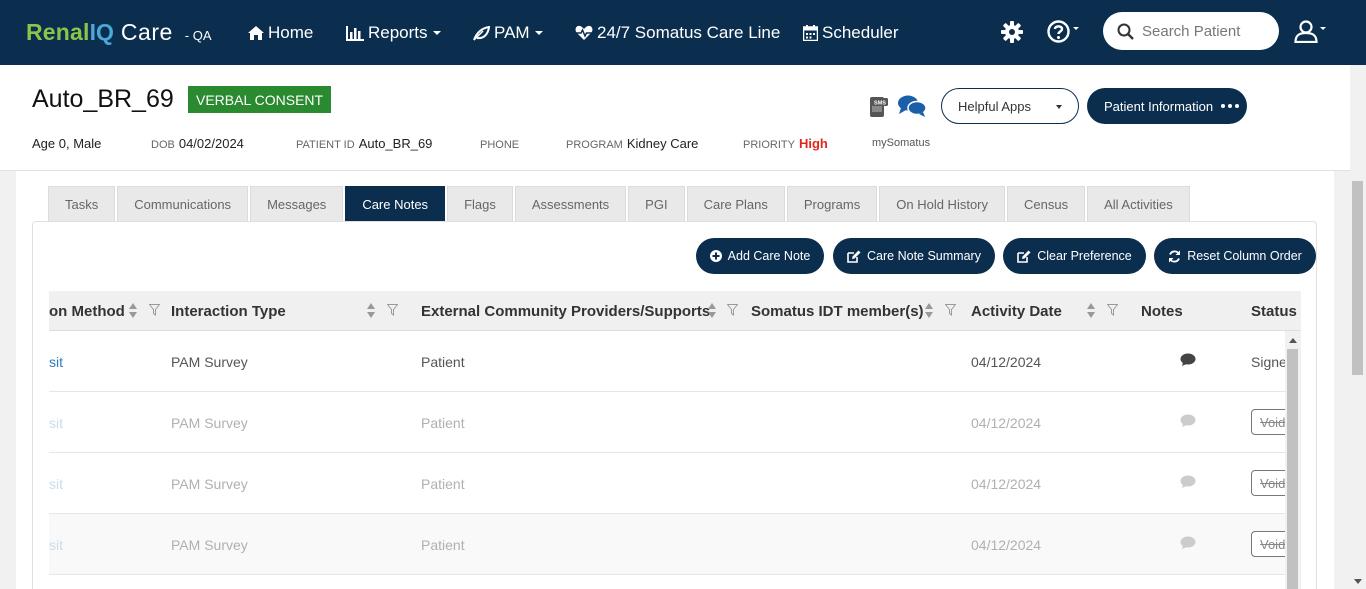  What do you see at coordinates (1292, 469) in the screenshot?
I see `grid-scrollbar-thumb` at bounding box center [1292, 469].